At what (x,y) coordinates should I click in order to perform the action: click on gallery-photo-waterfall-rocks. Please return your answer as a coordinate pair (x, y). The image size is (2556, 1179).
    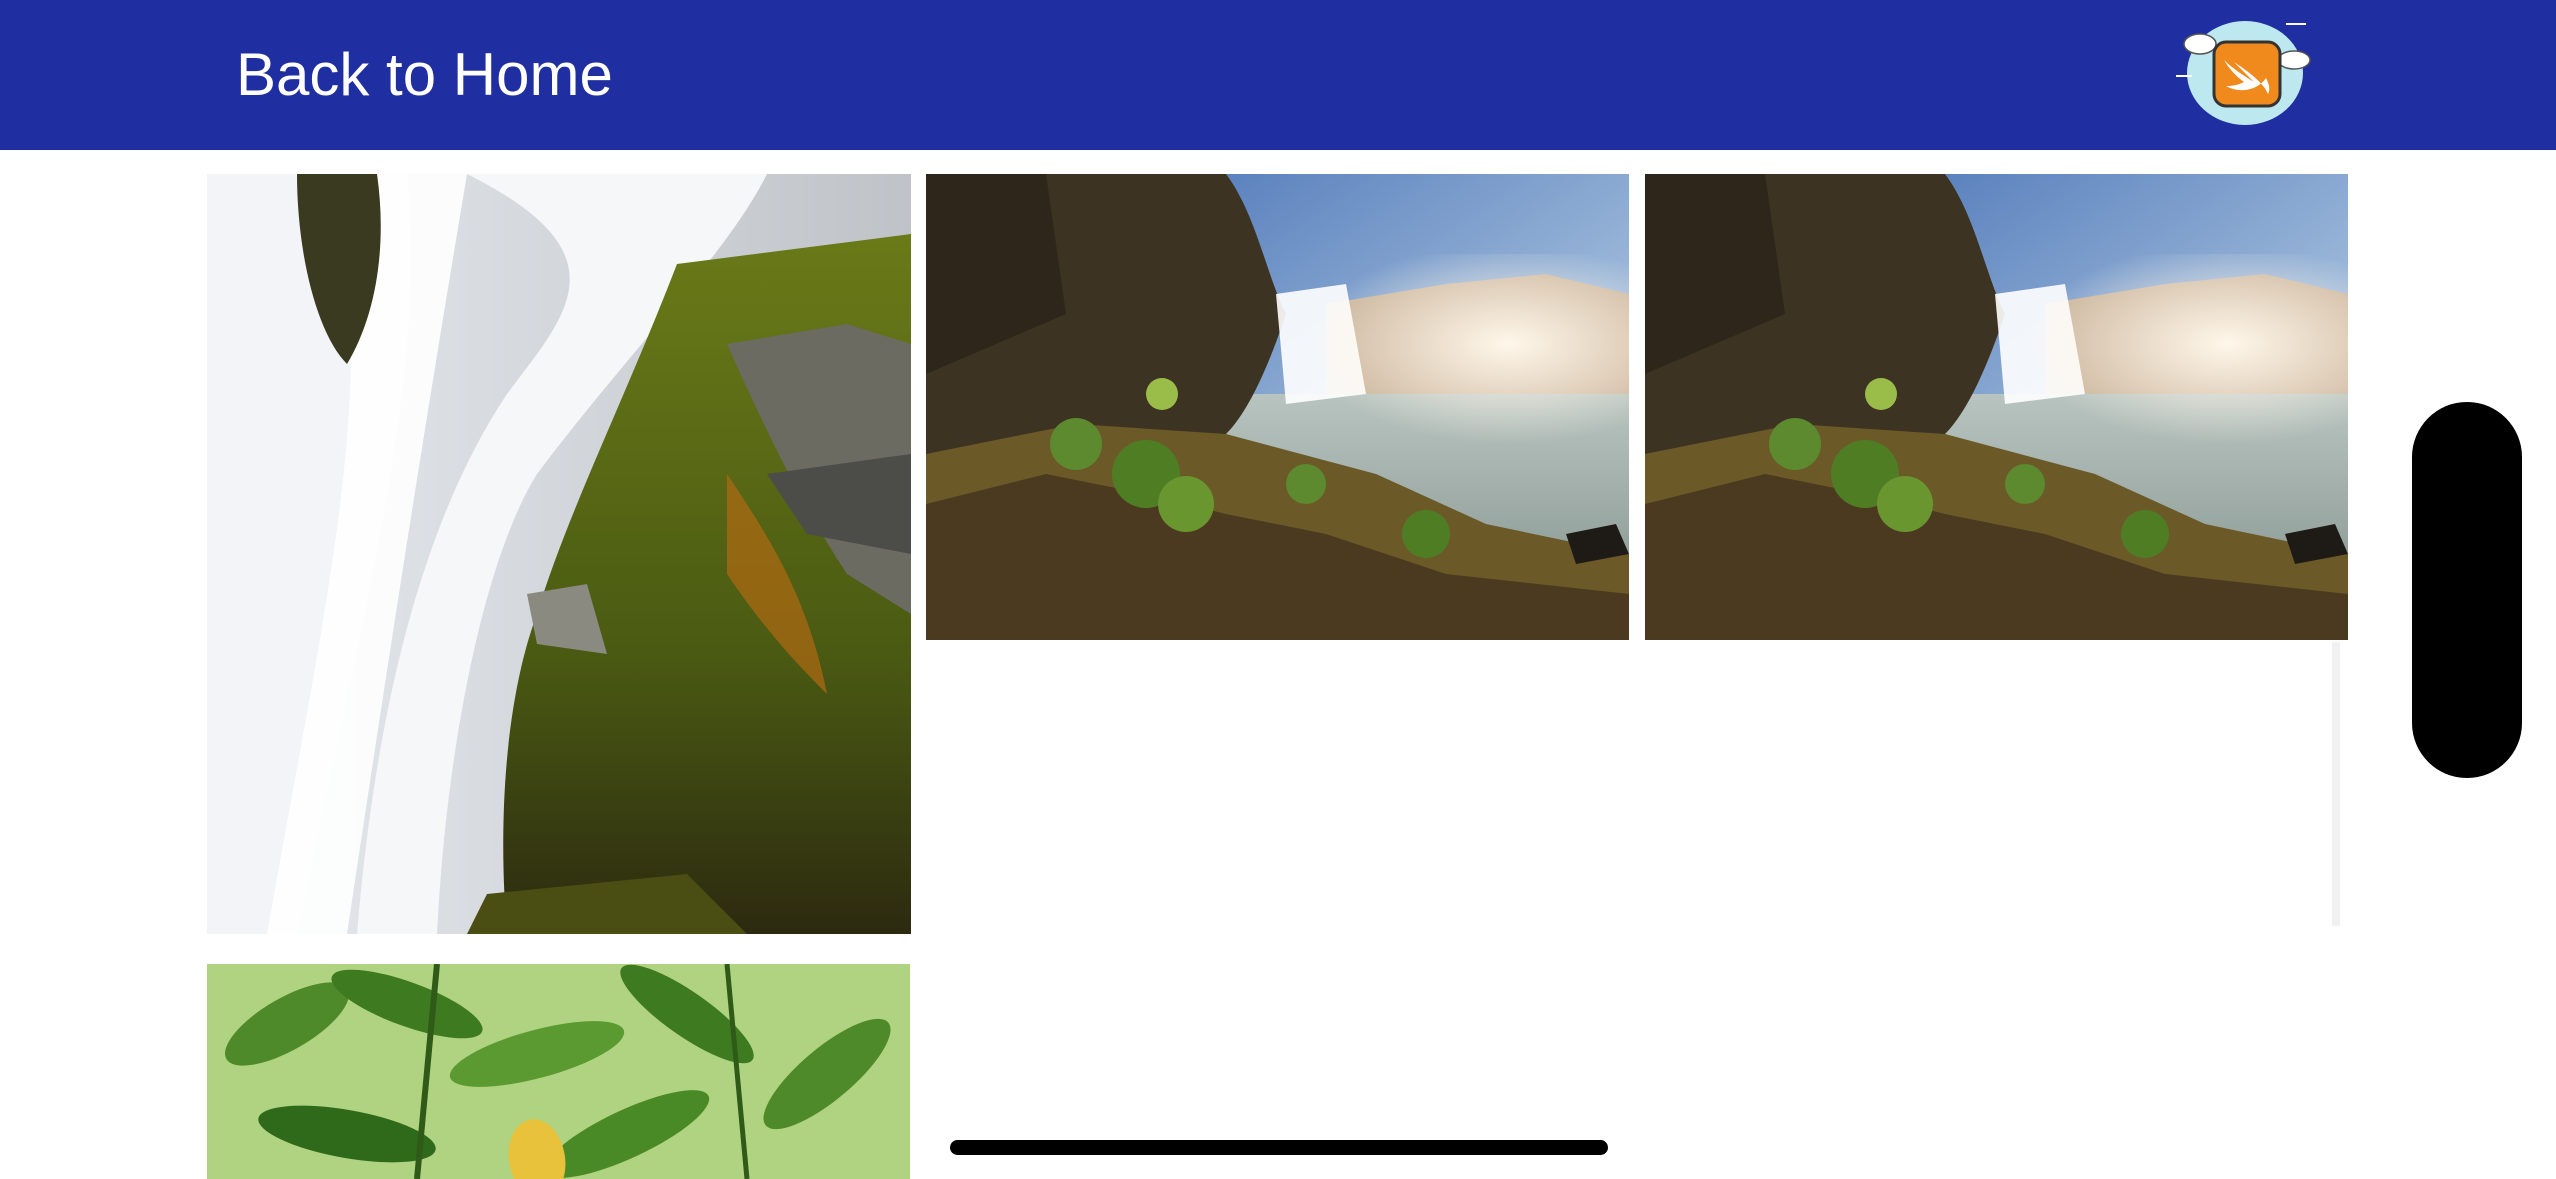
    Looking at the image, I should click on (1277, 407).